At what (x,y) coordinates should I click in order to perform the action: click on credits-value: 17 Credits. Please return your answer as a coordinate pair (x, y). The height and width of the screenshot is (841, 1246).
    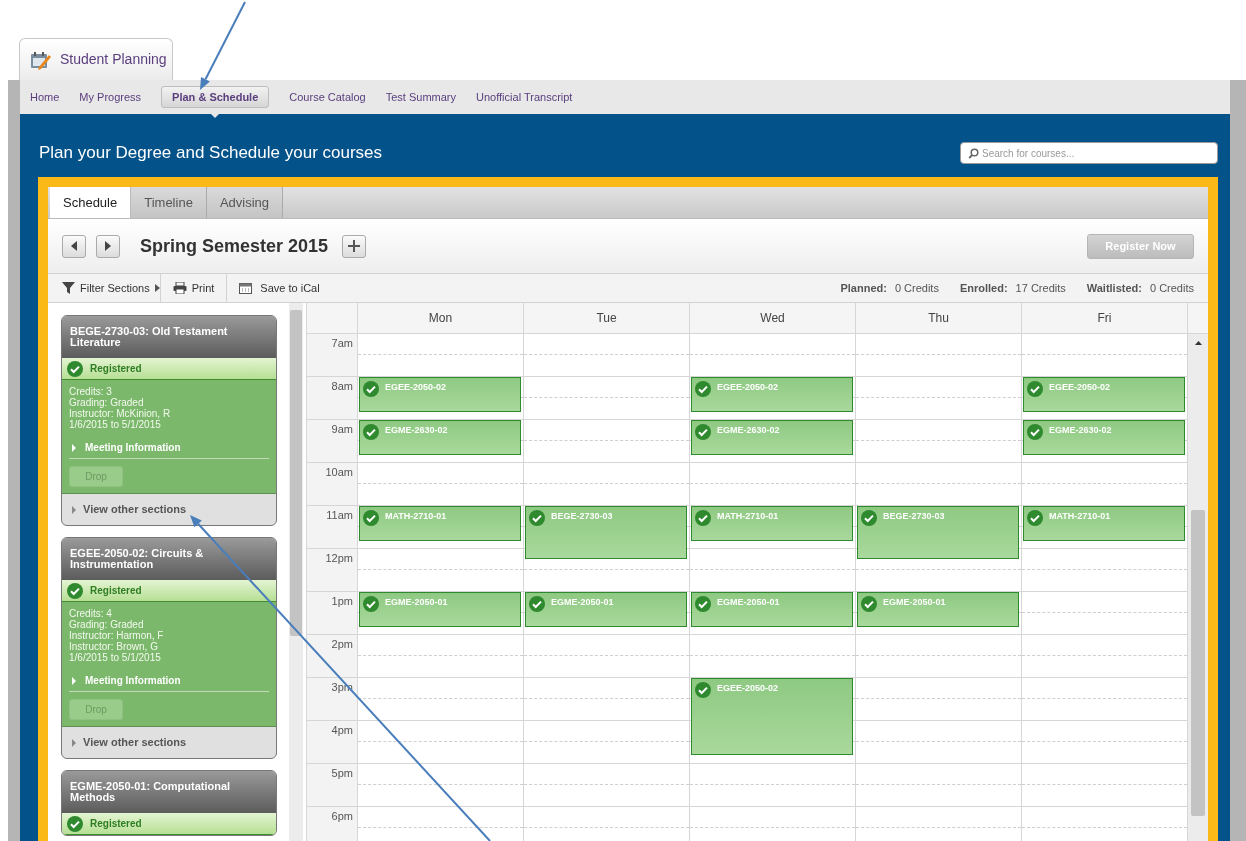
    Looking at the image, I should click on (1040, 288).